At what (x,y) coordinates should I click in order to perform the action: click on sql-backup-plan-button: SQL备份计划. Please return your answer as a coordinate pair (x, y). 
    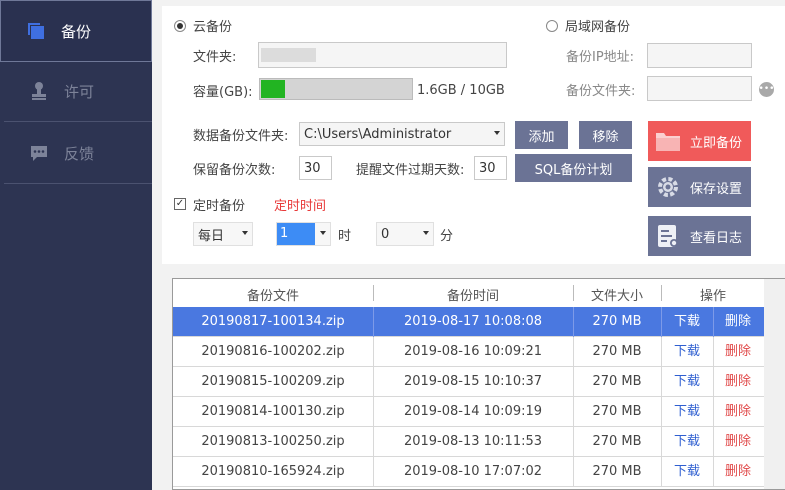
    Looking at the image, I should click on (573, 168).